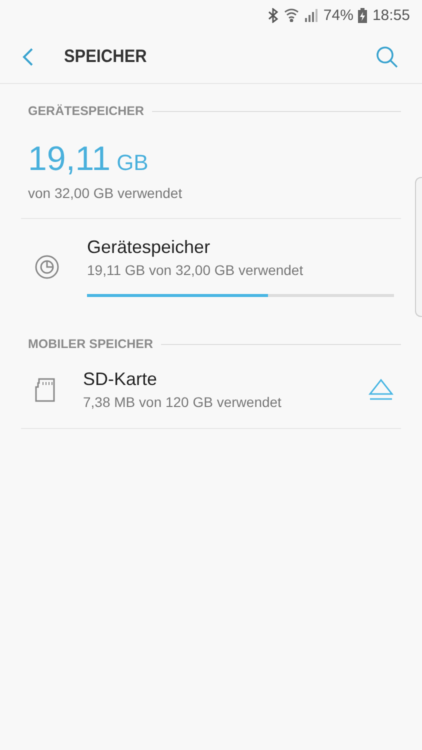 This screenshot has height=750, width=422. I want to click on search-button, so click(387, 57).